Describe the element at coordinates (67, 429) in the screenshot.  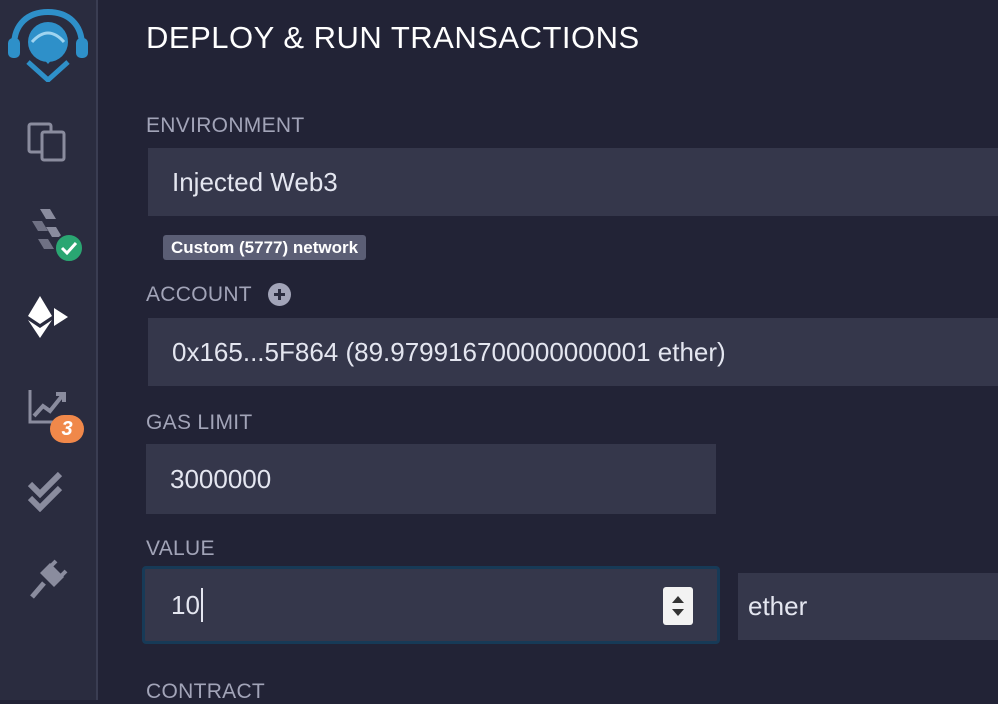
I see `analysis-count-badge: 3` at that location.